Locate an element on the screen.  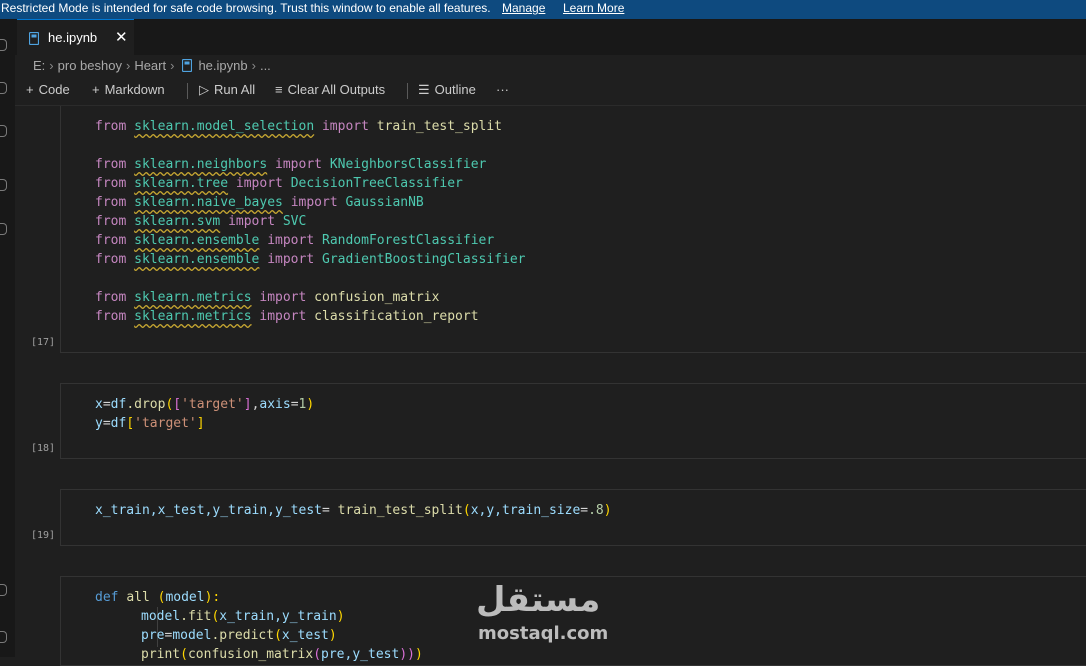
code-line: from sklearn.svm import SVC is located at coordinates (201, 221).